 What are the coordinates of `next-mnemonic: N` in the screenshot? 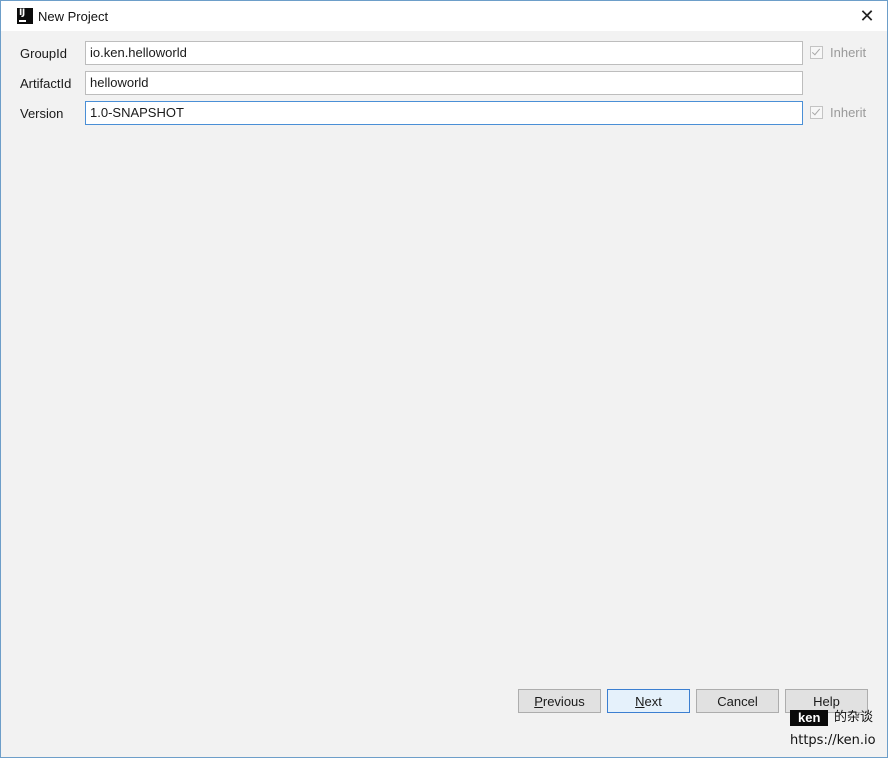 It's located at (640, 701).